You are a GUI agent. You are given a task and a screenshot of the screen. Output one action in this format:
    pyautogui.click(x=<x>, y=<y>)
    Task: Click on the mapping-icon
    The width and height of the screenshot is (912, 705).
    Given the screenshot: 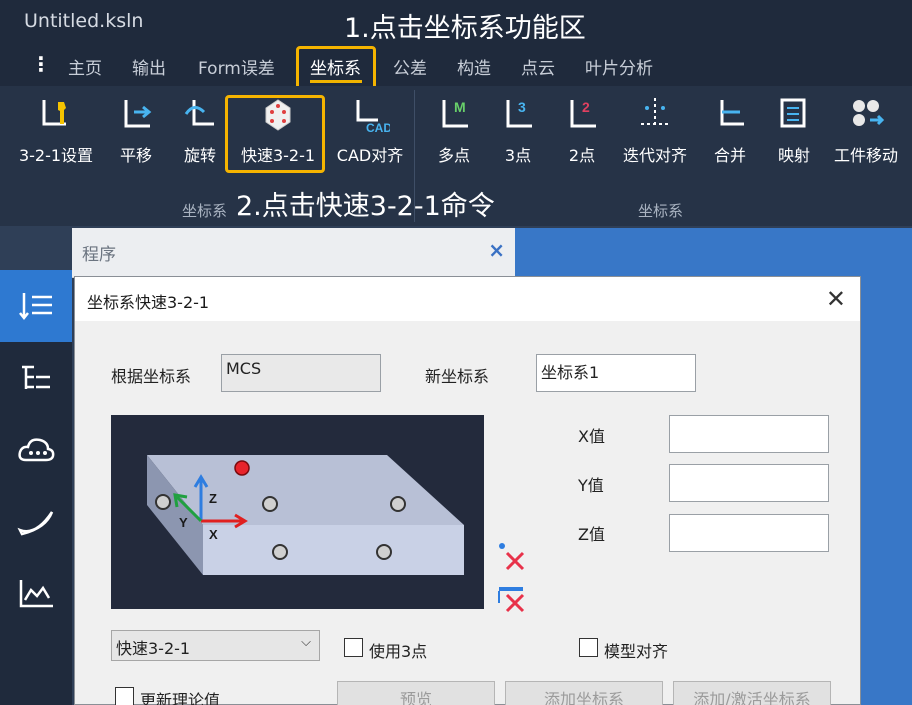 What is the action you would take?
    pyautogui.click(x=793, y=113)
    